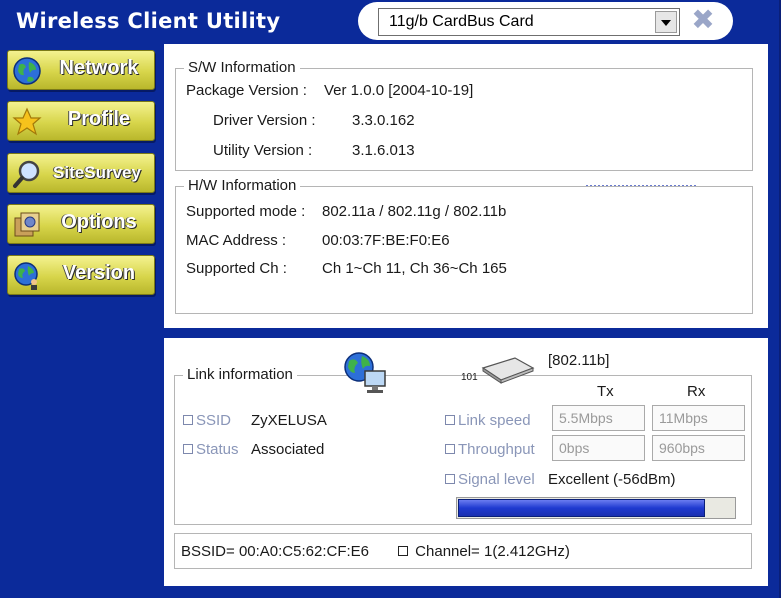  I want to click on link-info-legend: Link information, so click(240, 374).